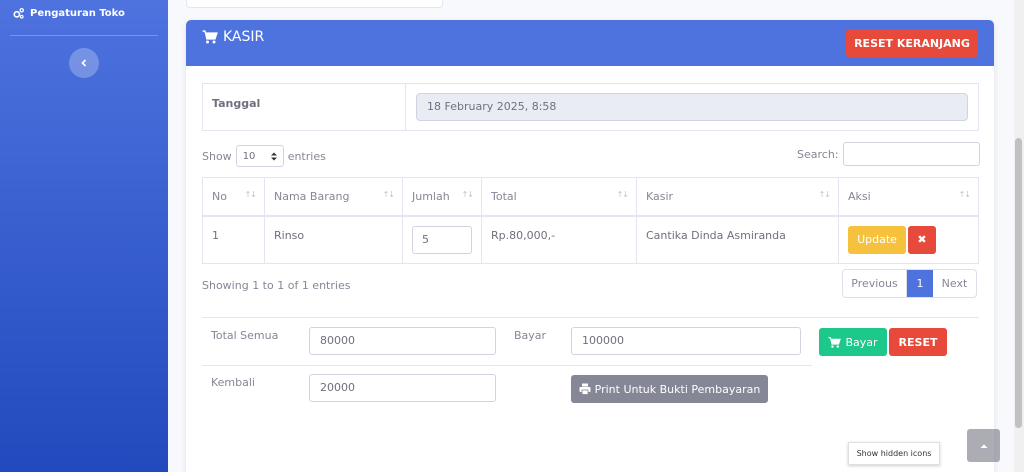 The height and width of the screenshot is (472, 1024). What do you see at coordinates (442, 197) in the screenshot?
I see `column-header-jumlah: Jumlah ↑↓` at bounding box center [442, 197].